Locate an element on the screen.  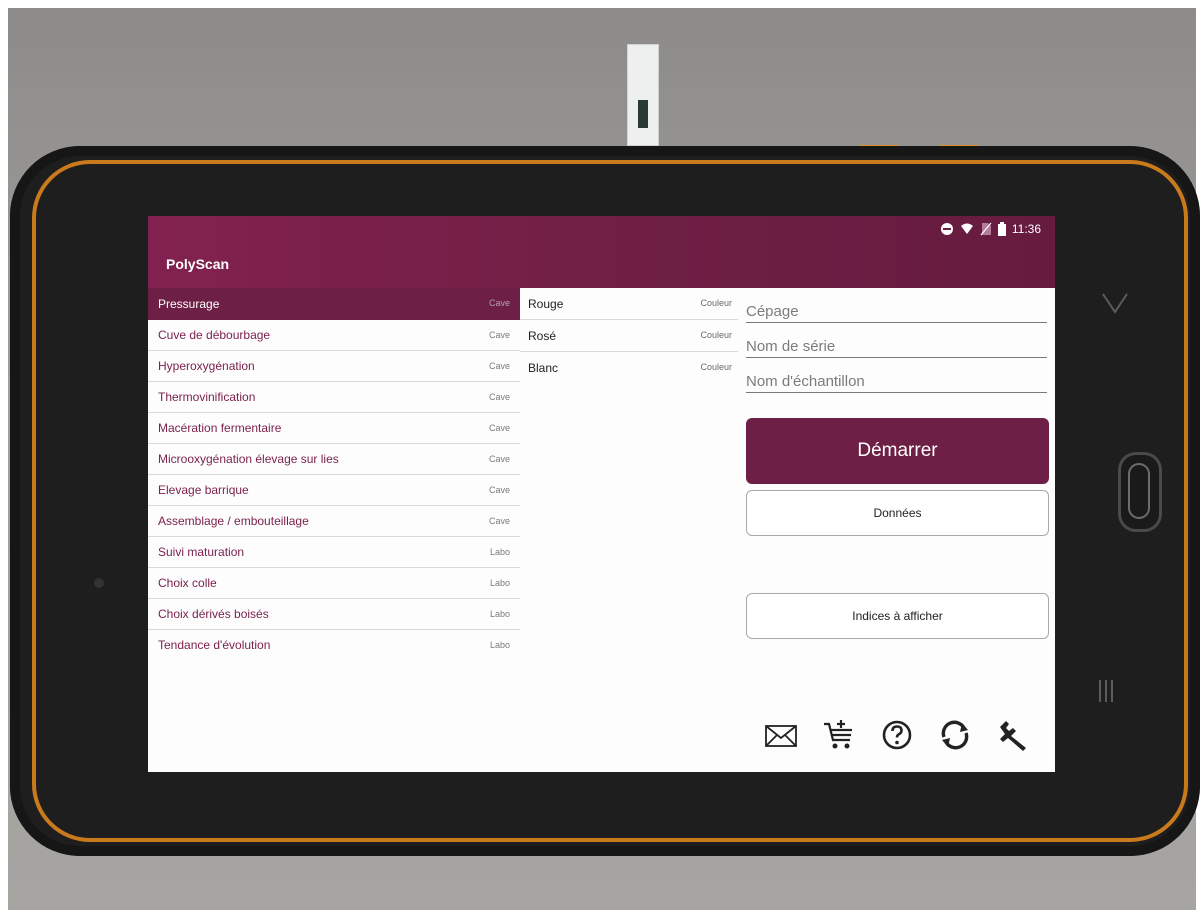
list-item: Cuve de débourbage Cave is located at coordinates (334, 335).